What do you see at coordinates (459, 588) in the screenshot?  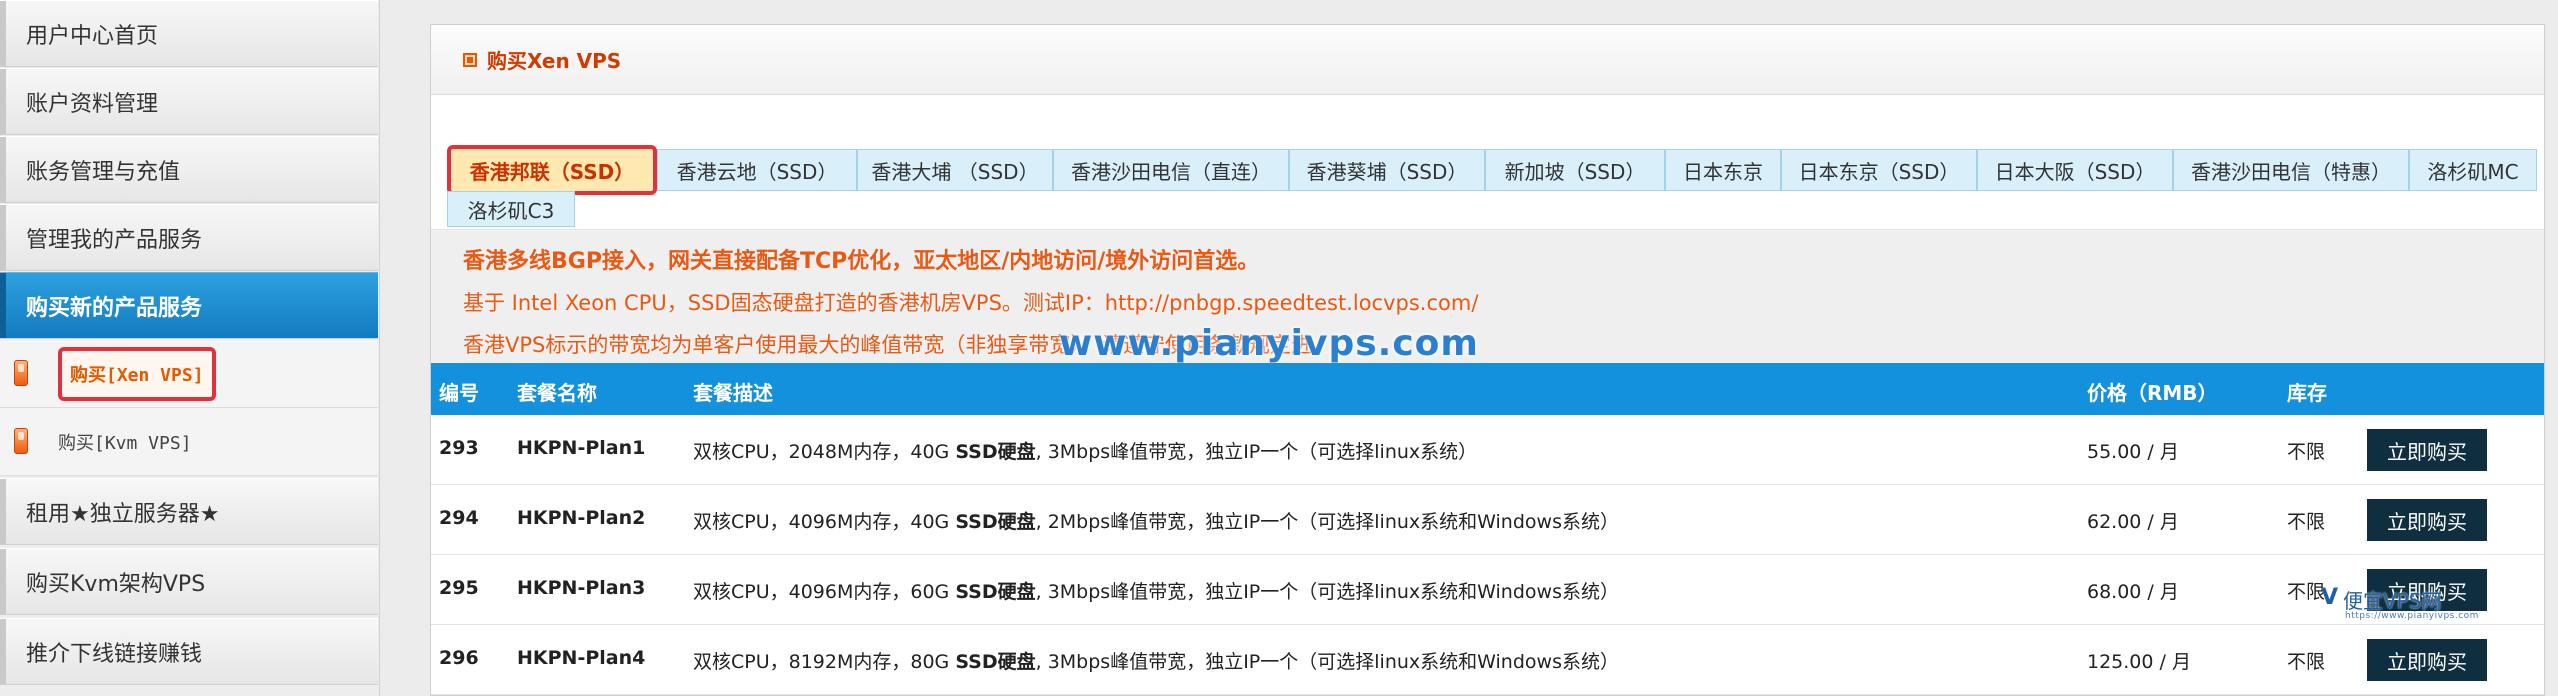 I see `plan-id: 295` at bounding box center [459, 588].